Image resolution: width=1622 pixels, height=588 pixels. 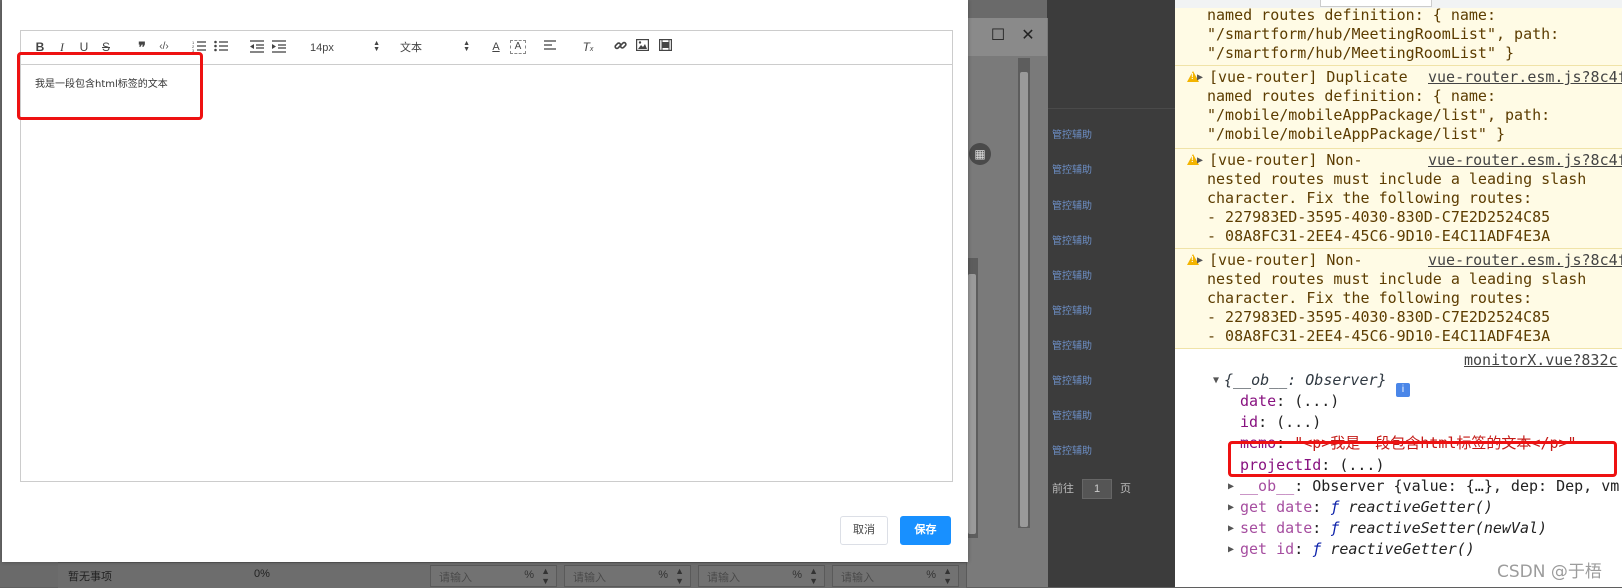 I want to click on bullet-list-icon, so click(x=222, y=47).